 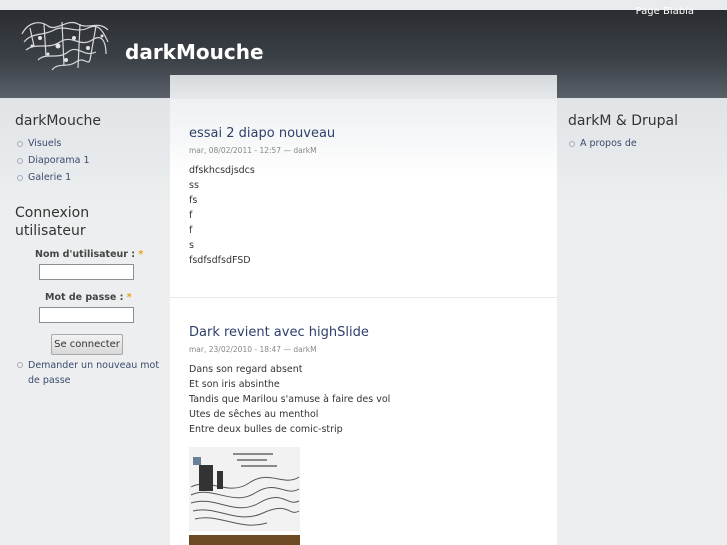 I want to click on drupal-menu: A propos de, so click(x=648, y=143).